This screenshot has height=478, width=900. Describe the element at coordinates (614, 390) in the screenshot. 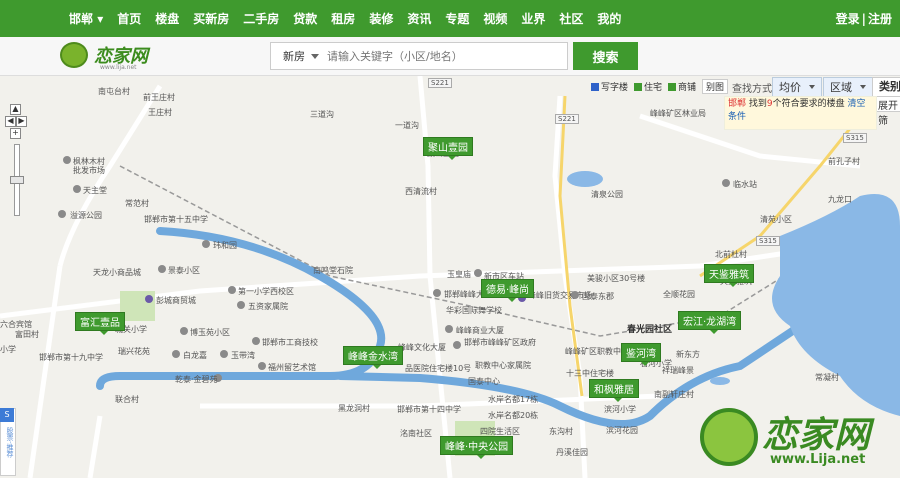

I see `property-tag: 和枫雅居` at that location.